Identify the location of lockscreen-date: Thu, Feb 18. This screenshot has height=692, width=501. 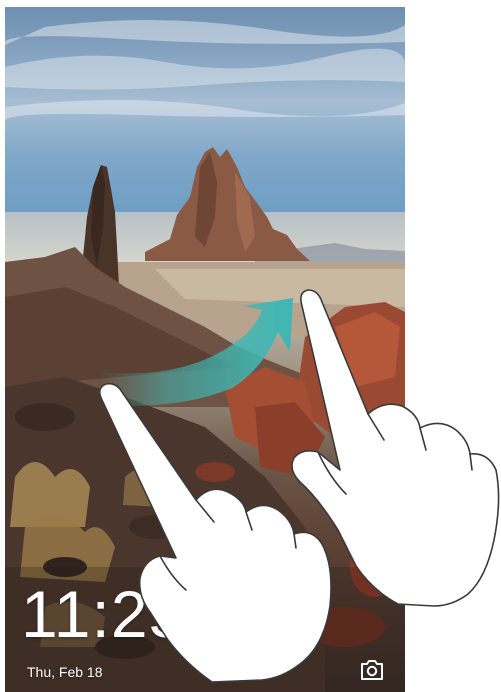
(65, 672).